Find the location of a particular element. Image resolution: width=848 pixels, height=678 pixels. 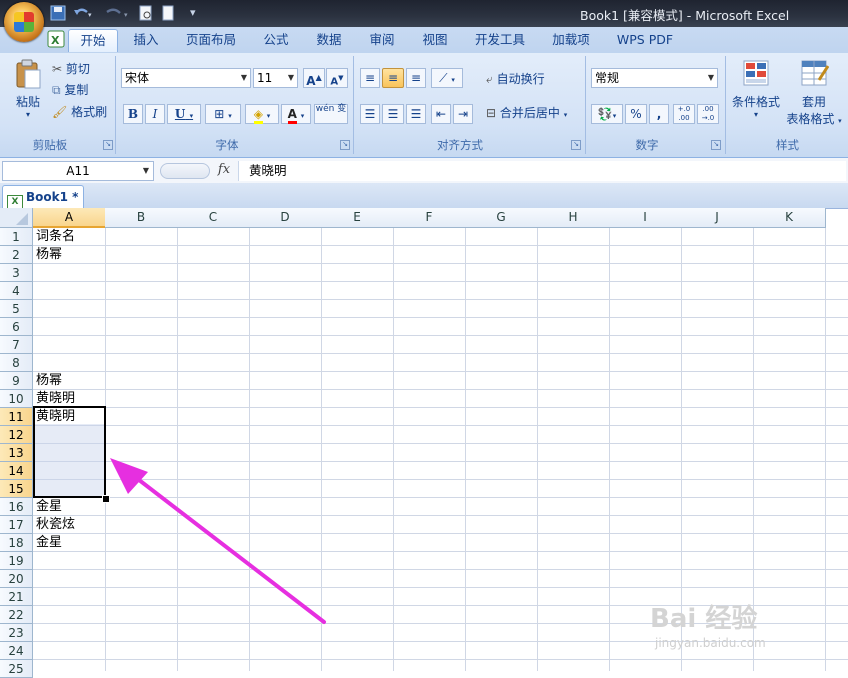

row-header-16: 16 is located at coordinates (16, 507).